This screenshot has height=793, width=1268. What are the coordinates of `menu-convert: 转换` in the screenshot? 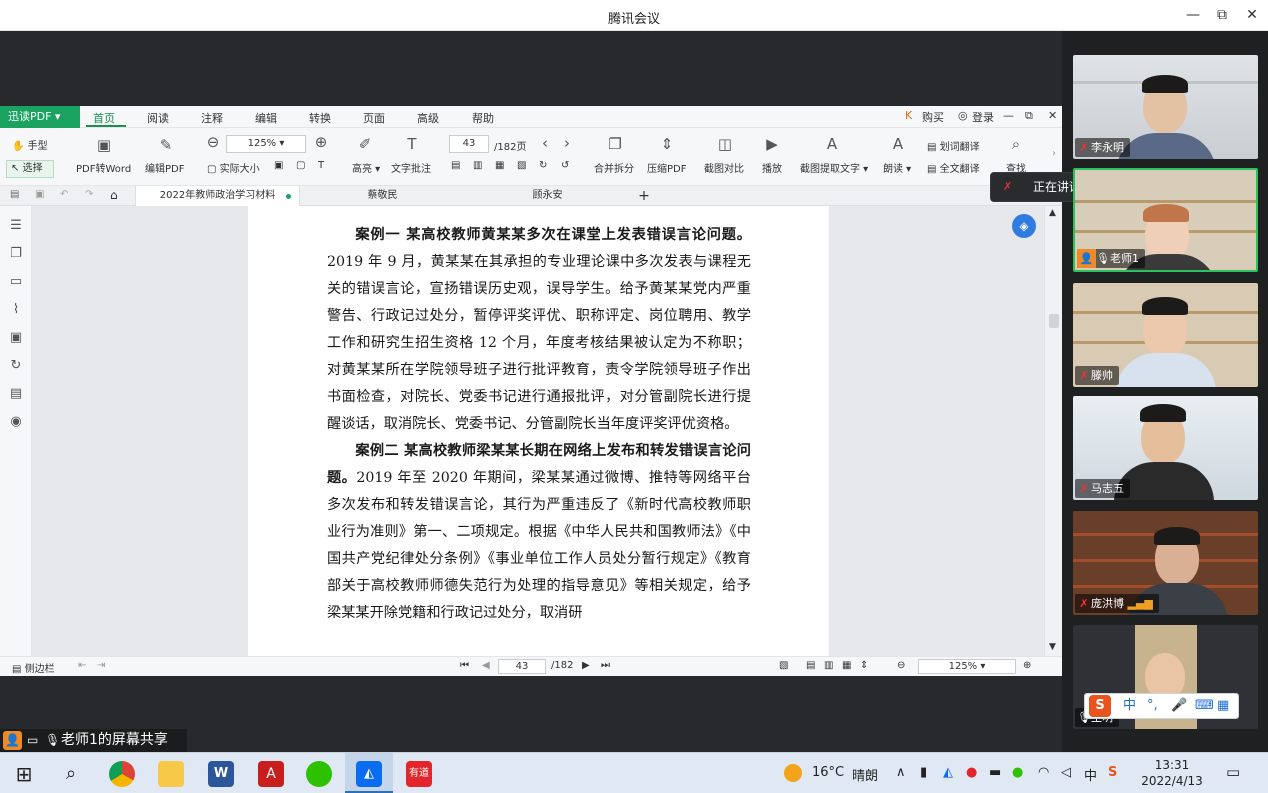 It's located at (320, 118).